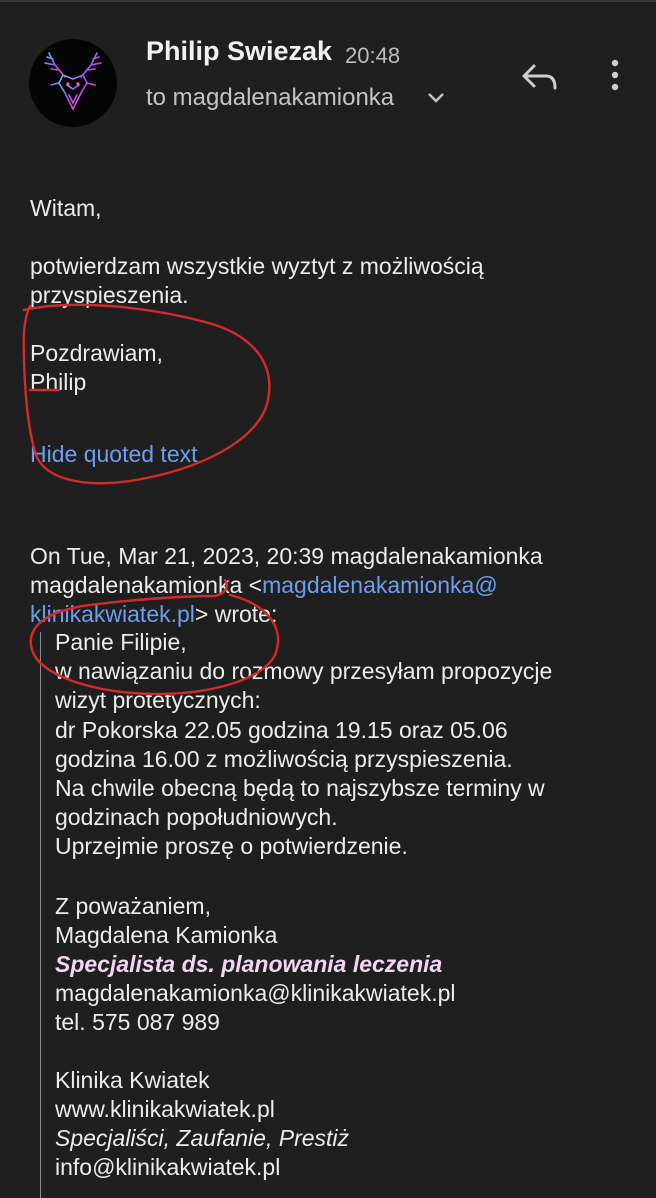 The height and width of the screenshot is (1198, 656). Describe the element at coordinates (380, 585) in the screenshot. I see `quote-email-link: magdalenakamionka@` at that location.